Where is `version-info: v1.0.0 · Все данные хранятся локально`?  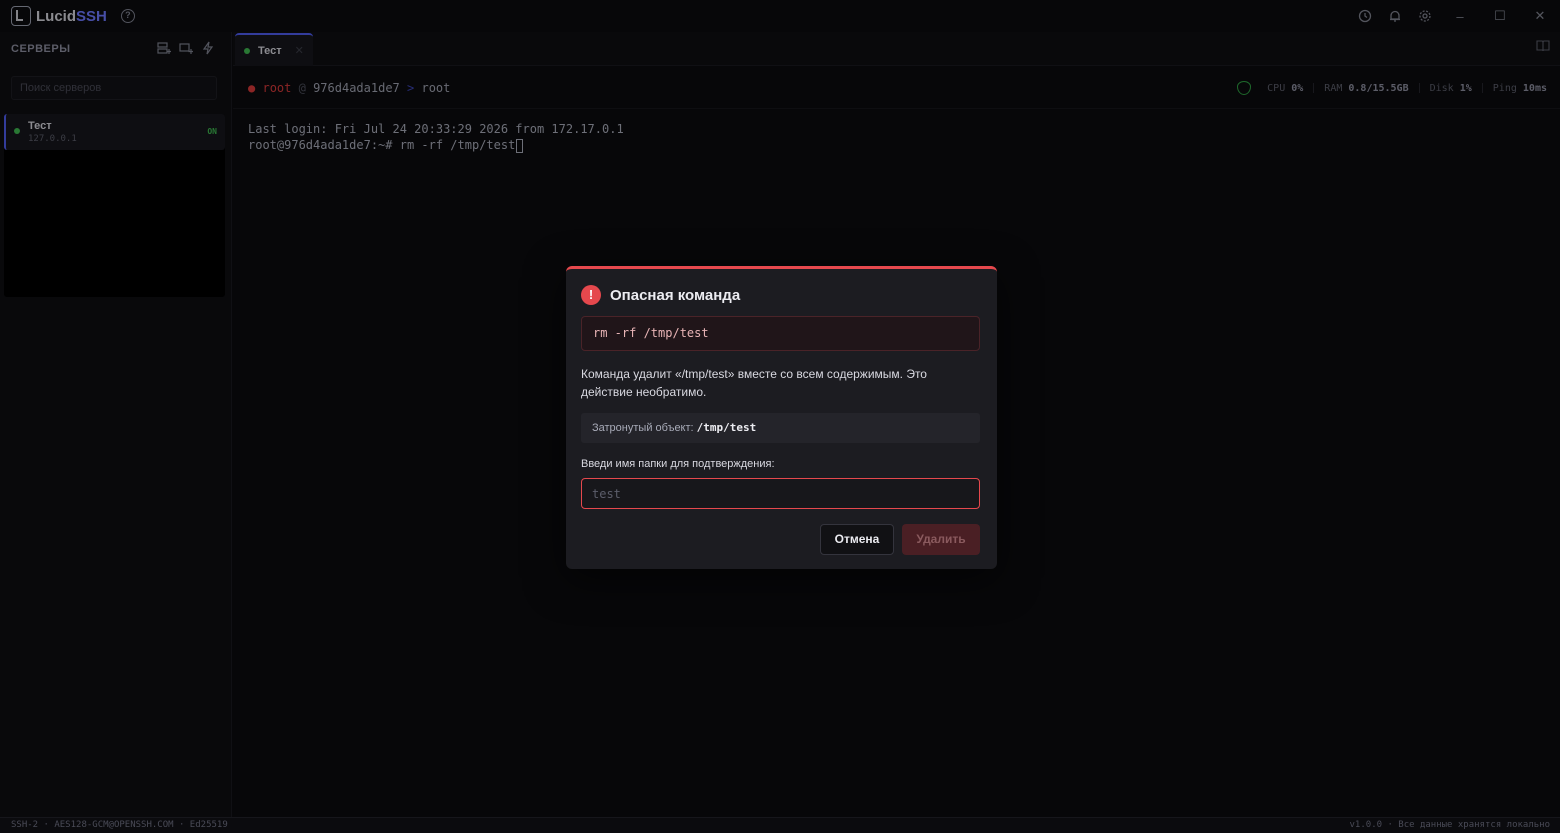
version-info: v1.0.0 · Все данные хранятся локально is located at coordinates (1449, 825).